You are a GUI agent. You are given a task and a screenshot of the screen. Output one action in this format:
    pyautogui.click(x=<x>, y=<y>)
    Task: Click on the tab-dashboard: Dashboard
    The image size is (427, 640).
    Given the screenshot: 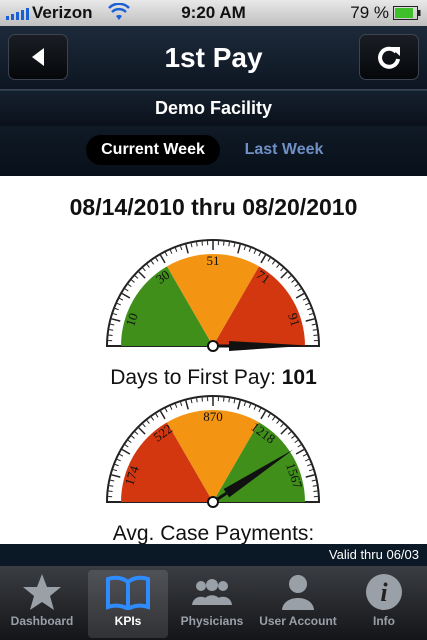 What is the action you would take?
    pyautogui.click(x=42, y=604)
    